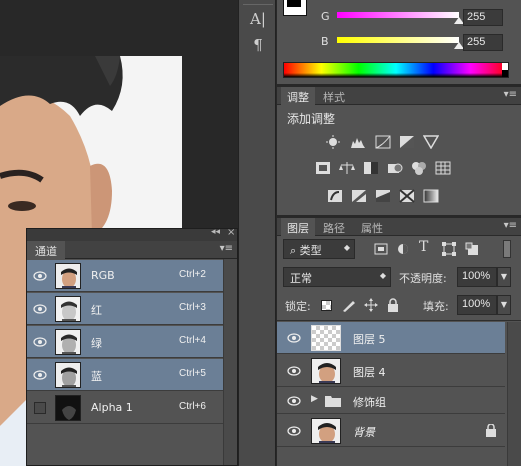 The height and width of the screenshot is (466, 521). Describe the element at coordinates (372, 227) in the screenshot. I see `tab-properties: 属性` at that location.